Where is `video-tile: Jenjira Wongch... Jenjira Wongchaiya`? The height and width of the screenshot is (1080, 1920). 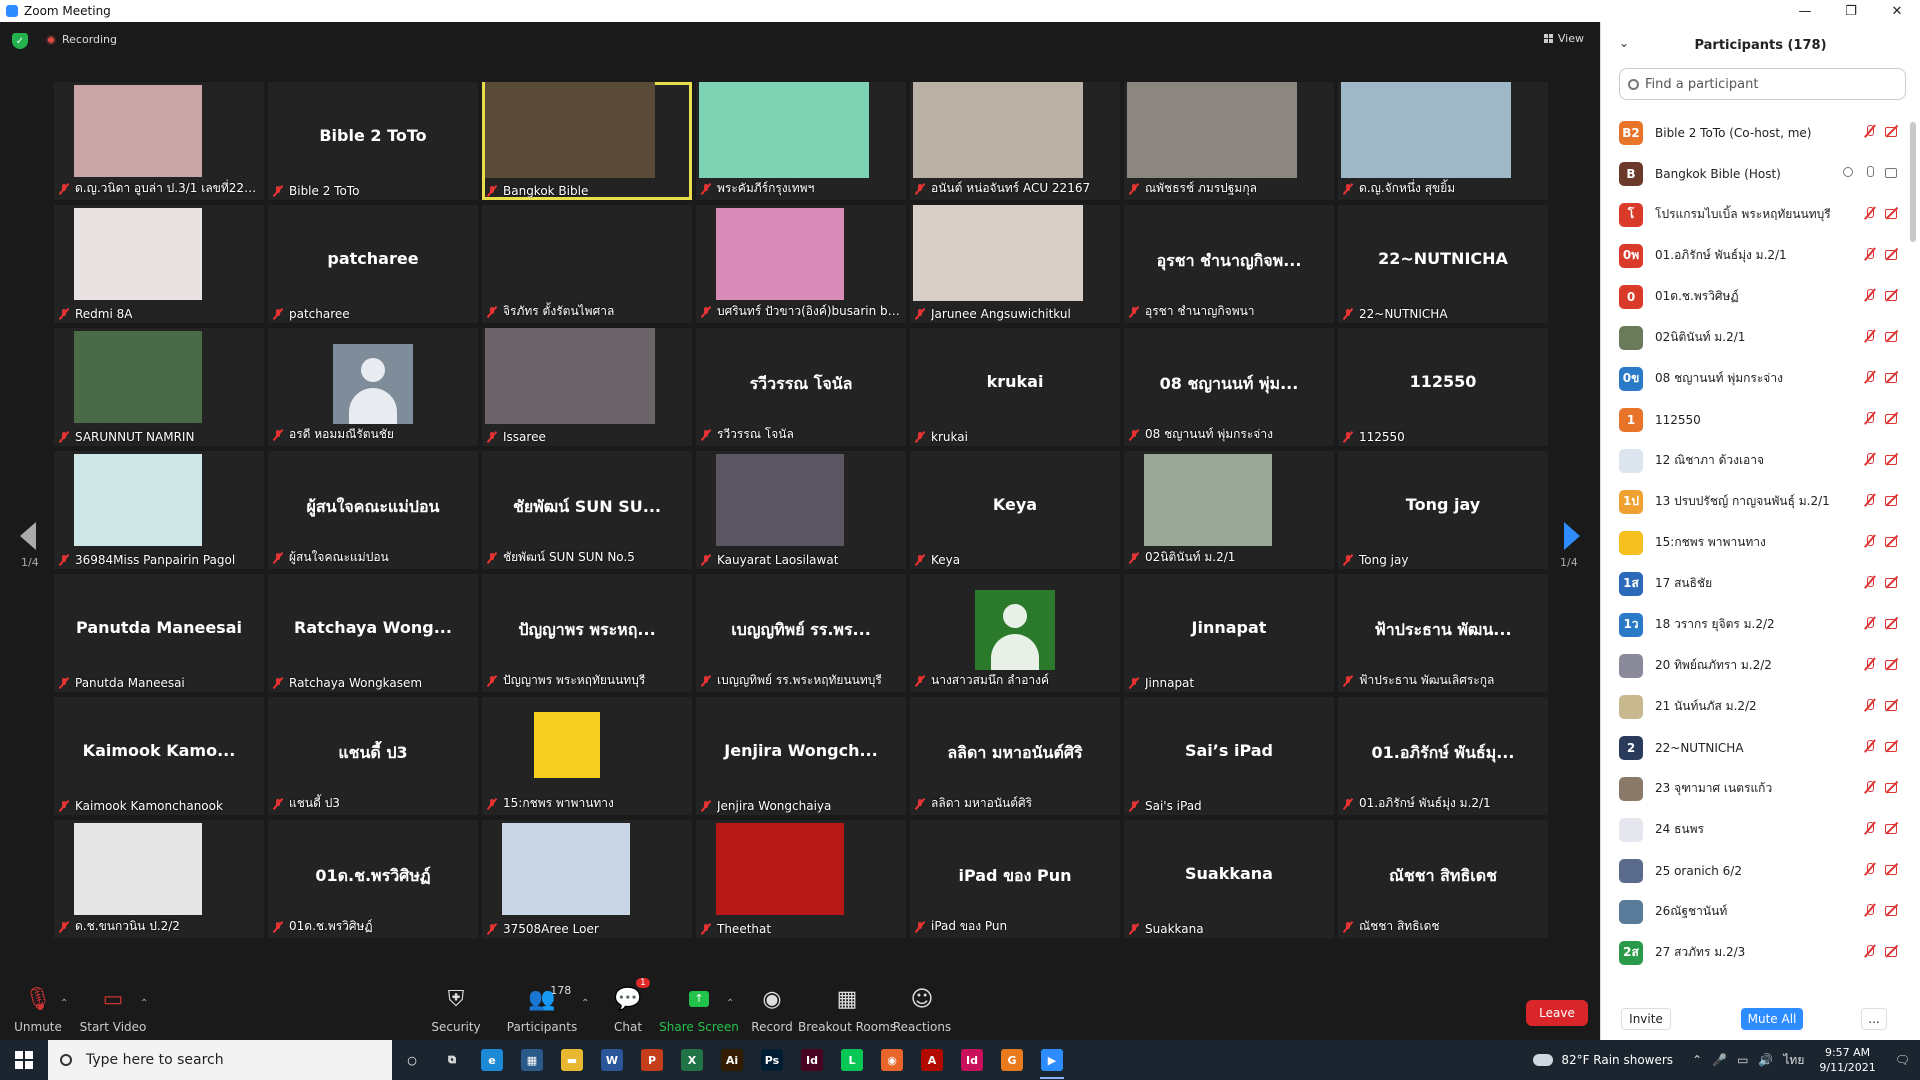 video-tile: Jenjira Wongch... Jenjira Wongchaiya is located at coordinates (801, 756).